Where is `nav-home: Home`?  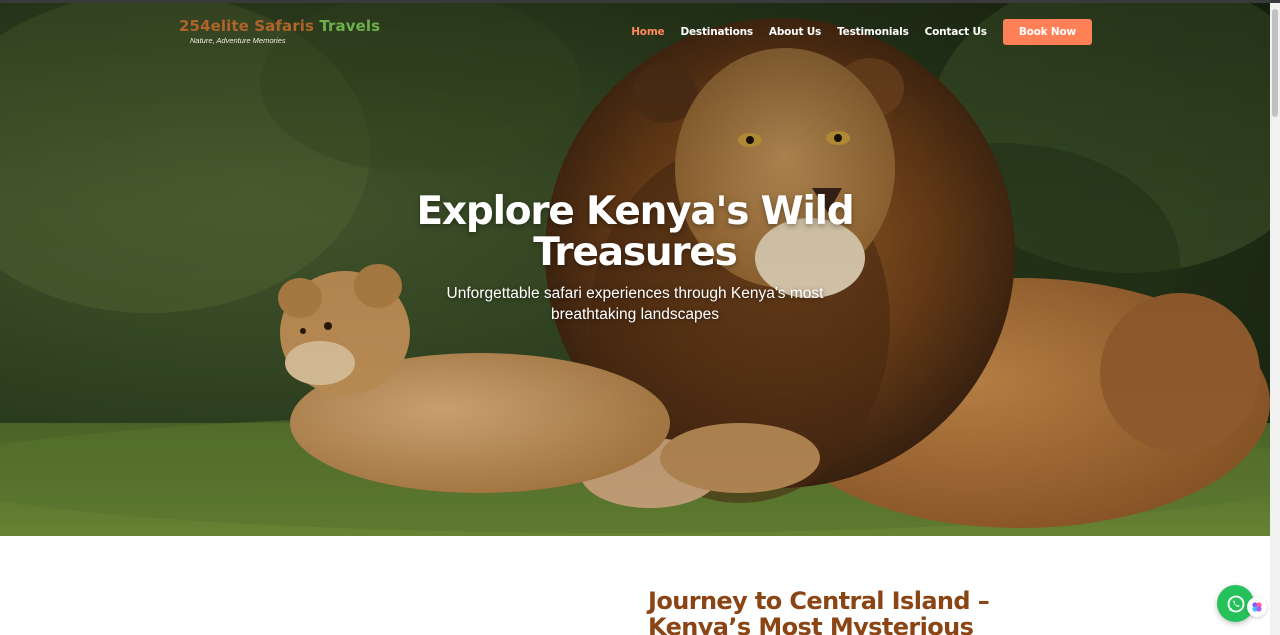
nav-home: Home is located at coordinates (647, 32).